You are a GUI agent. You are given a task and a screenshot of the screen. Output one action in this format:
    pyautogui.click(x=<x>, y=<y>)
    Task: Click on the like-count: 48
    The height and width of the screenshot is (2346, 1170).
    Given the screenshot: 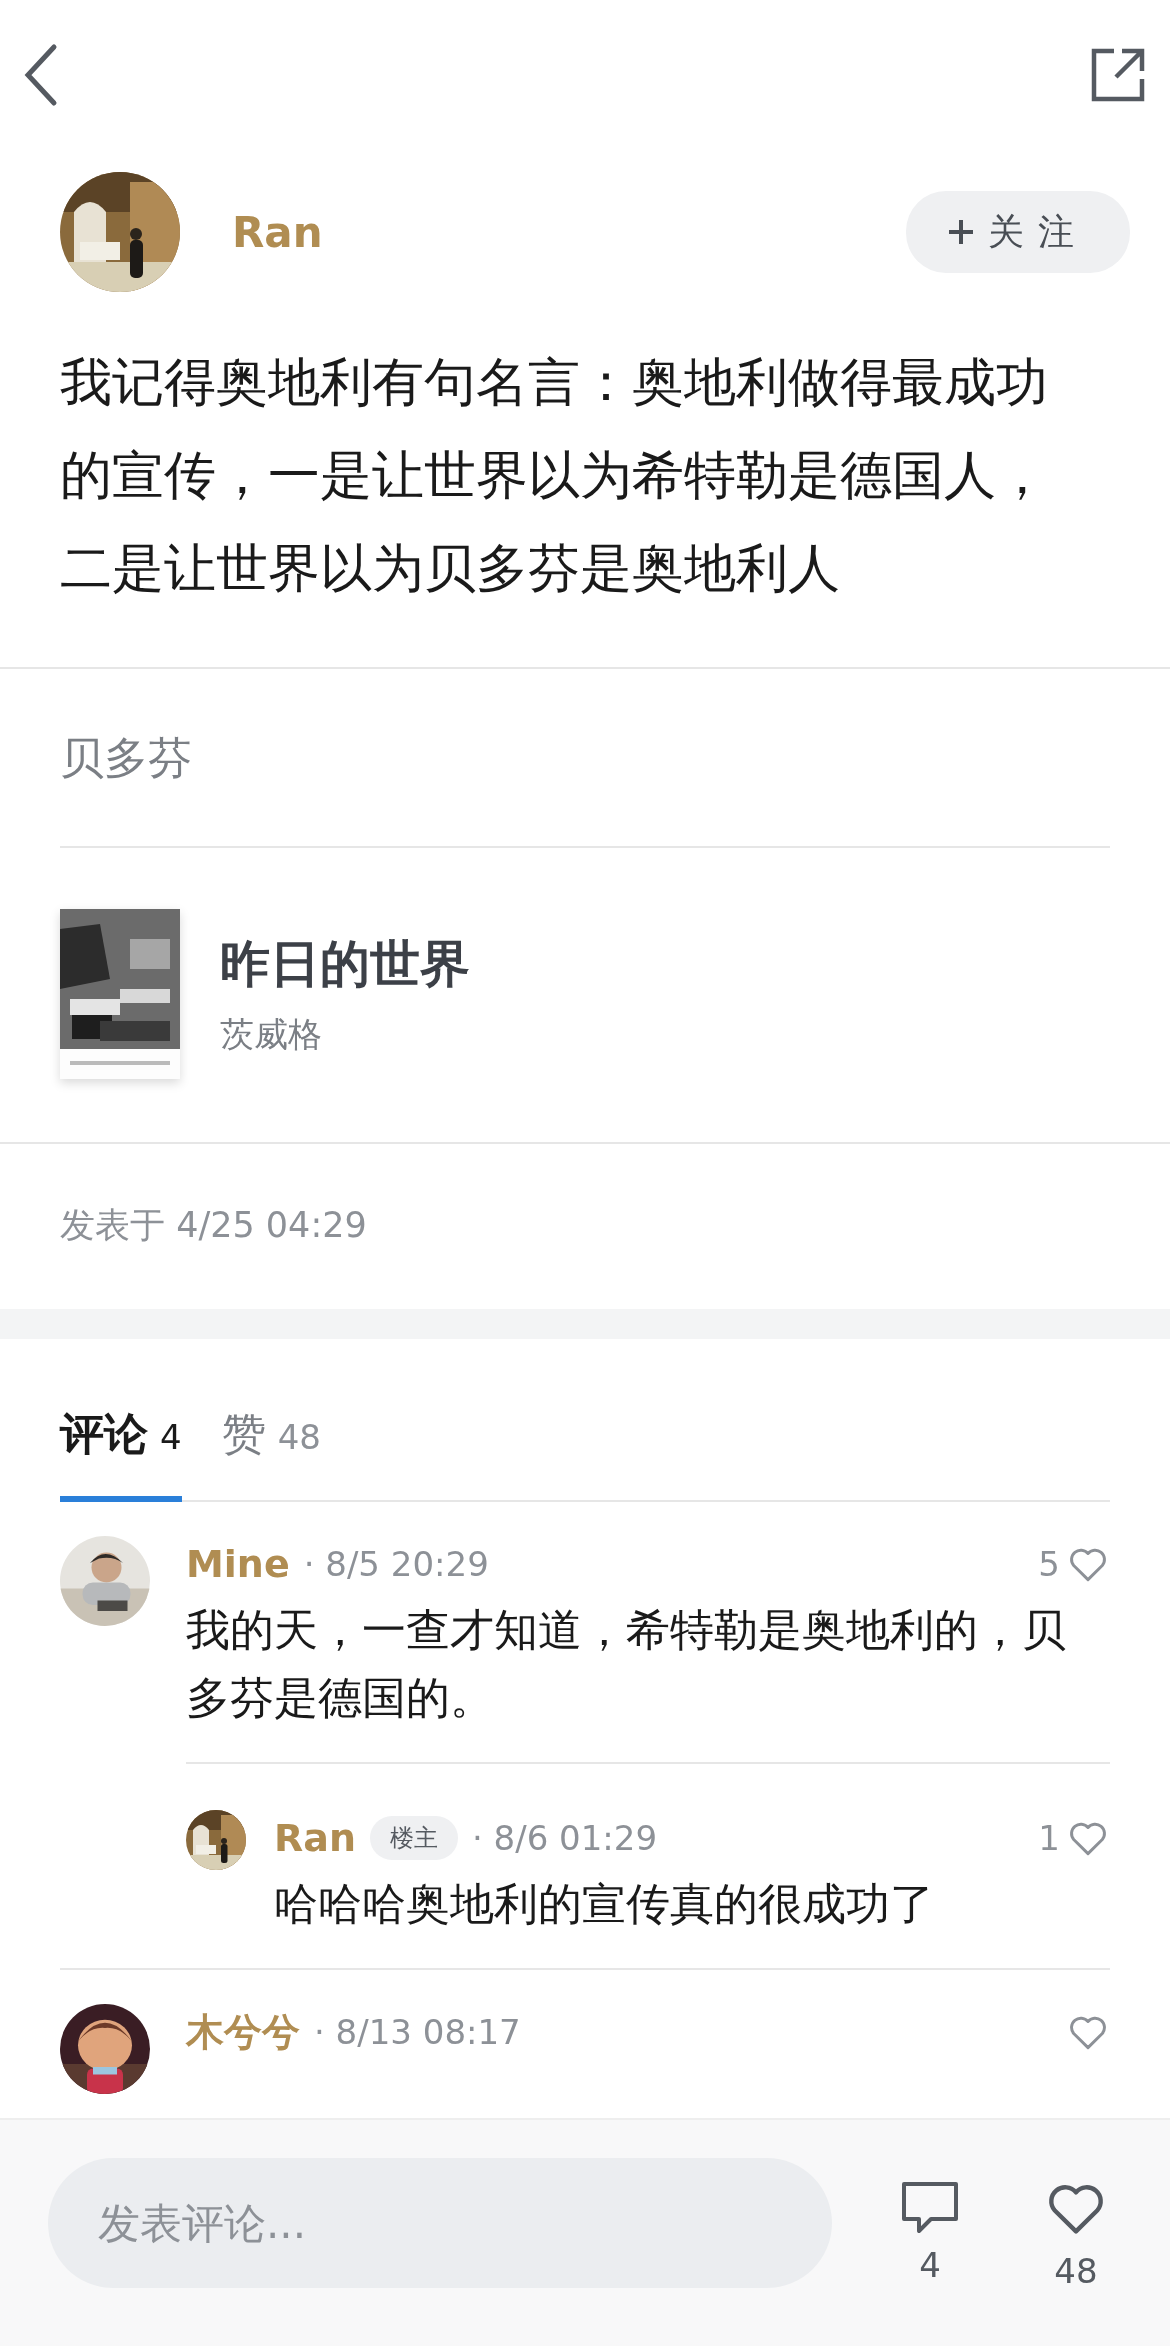 What is the action you would take?
    pyautogui.click(x=1076, y=2271)
    